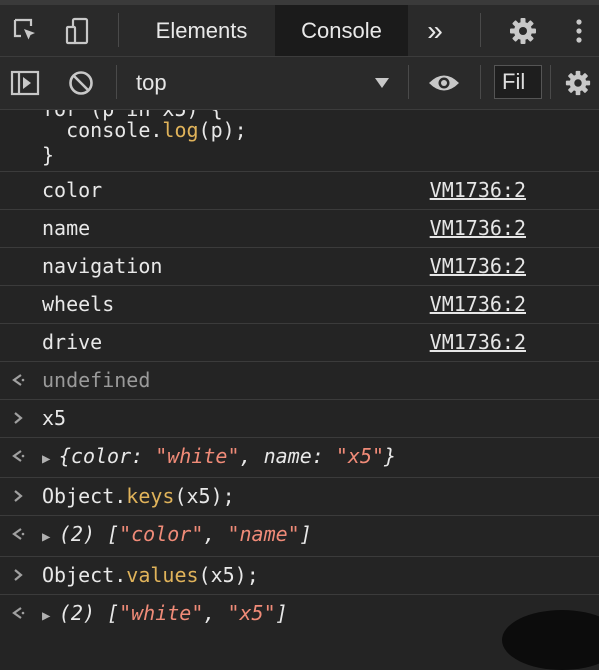 The image size is (599, 670). Describe the element at coordinates (25, 83) in the screenshot. I see `sidebar-toggle-icon` at that location.